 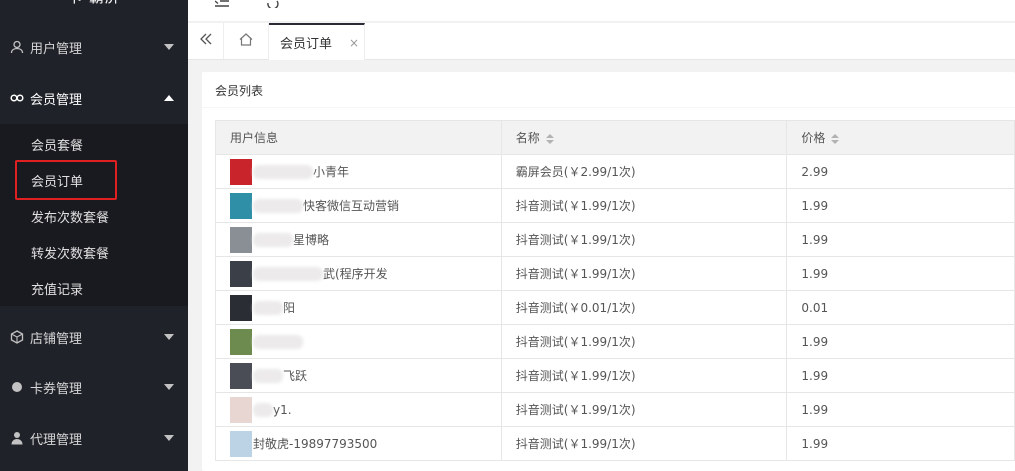 I want to click on nav-coupon-management: 卡券管理, so click(x=94, y=387).